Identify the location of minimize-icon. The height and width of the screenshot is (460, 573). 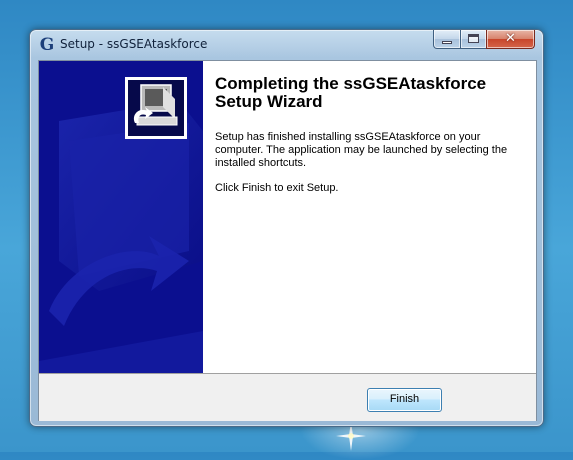
(447, 42).